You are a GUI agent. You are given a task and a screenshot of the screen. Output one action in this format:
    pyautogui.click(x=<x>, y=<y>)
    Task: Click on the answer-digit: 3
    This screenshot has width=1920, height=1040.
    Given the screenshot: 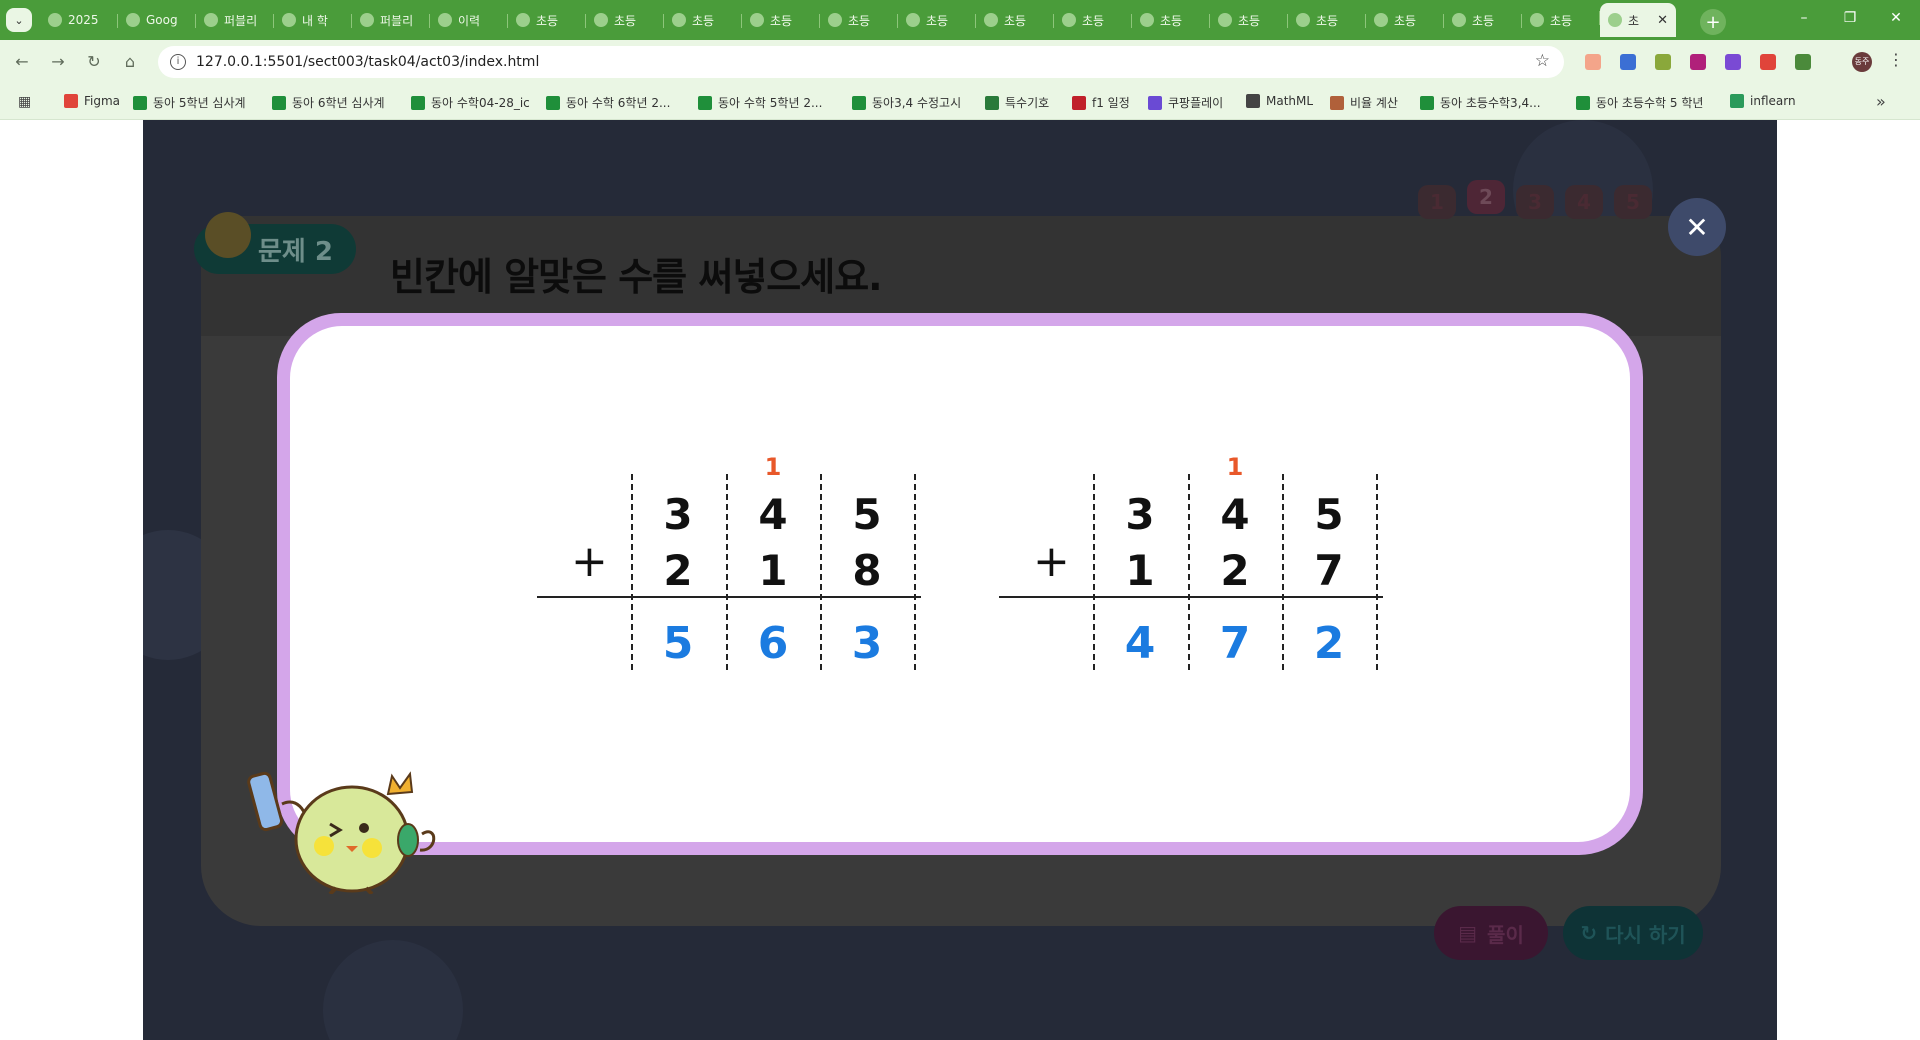 What is the action you would take?
    pyautogui.click(x=867, y=643)
    